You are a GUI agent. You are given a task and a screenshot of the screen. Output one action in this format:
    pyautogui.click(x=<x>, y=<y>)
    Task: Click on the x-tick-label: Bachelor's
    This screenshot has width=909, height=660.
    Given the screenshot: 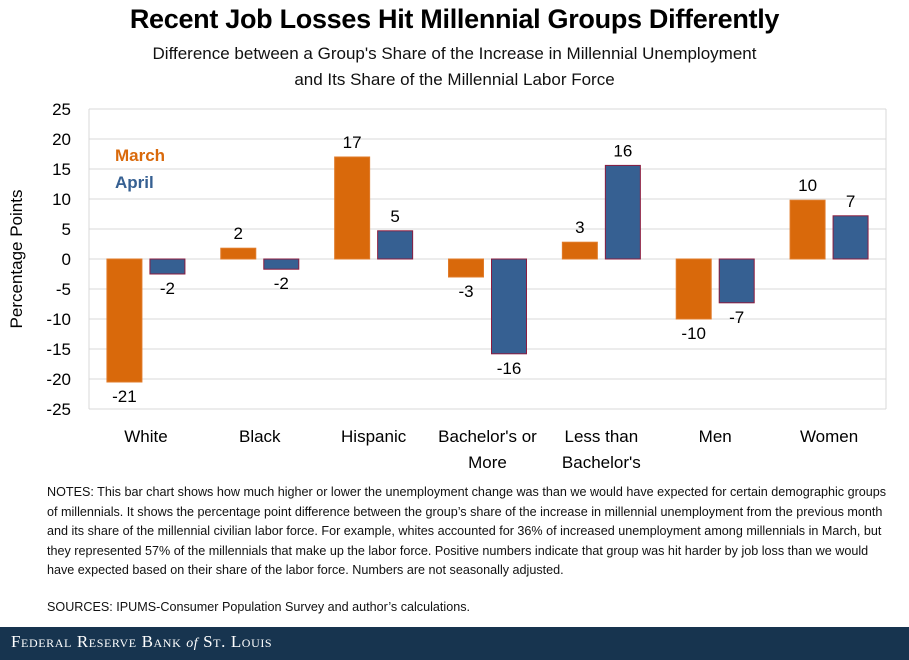 What is the action you would take?
    pyautogui.click(x=601, y=462)
    